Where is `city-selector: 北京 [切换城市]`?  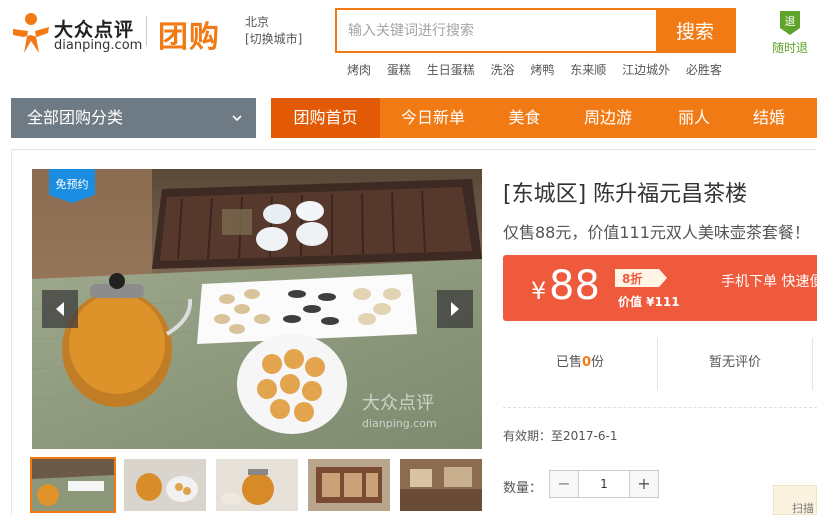
city-selector: 北京 [切换城市] is located at coordinates (273, 31).